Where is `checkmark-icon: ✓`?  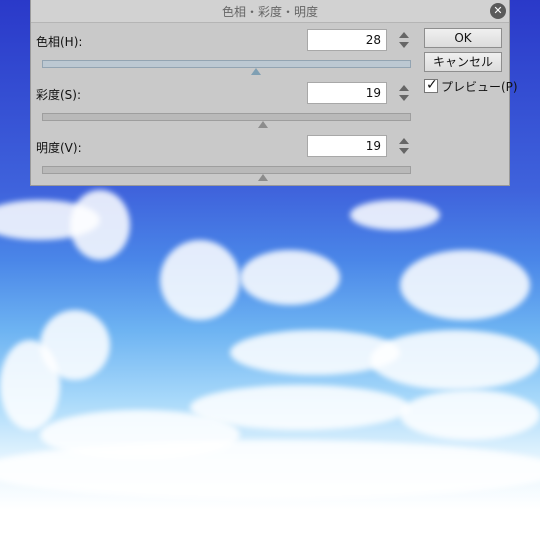
checkmark-icon: ✓ is located at coordinates (432, 85).